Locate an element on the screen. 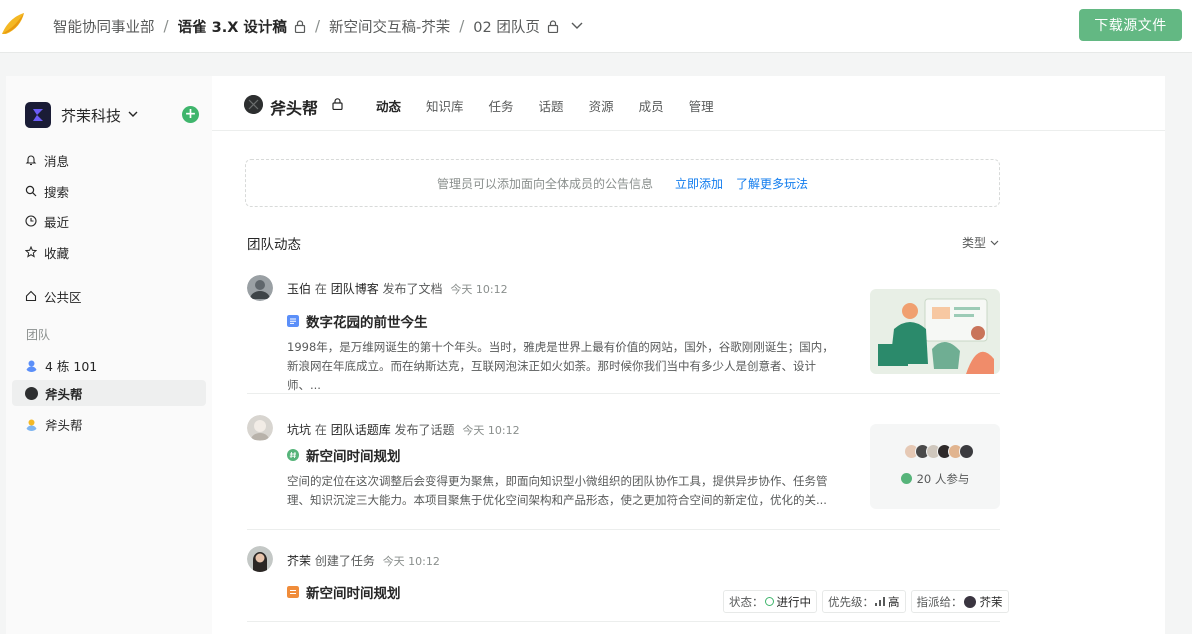  task-tags: 状态： 进行中 优先级： 高 指派给： 芥茉 is located at coordinates (863, 601).